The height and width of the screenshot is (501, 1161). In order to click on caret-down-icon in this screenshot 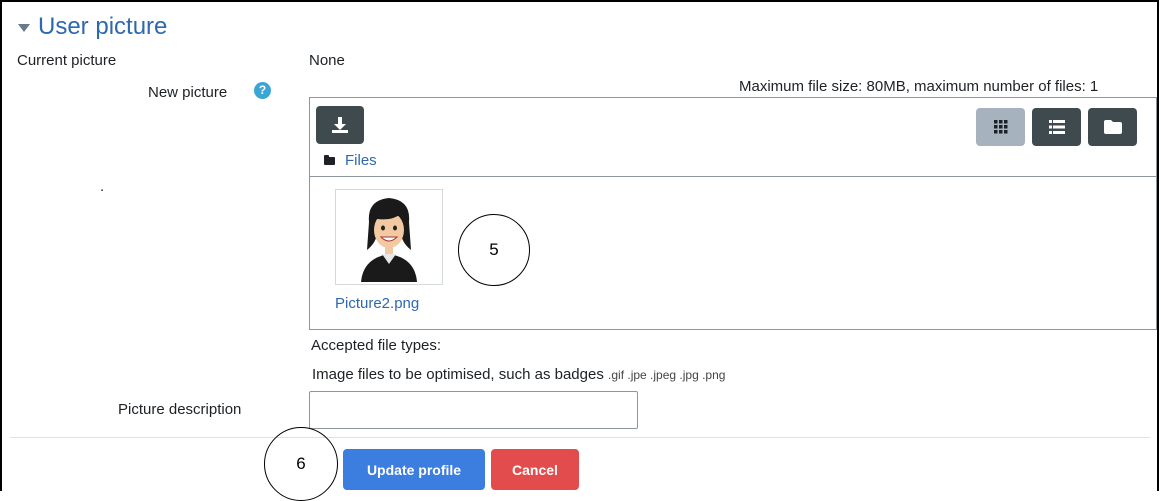, I will do `click(24, 28)`.